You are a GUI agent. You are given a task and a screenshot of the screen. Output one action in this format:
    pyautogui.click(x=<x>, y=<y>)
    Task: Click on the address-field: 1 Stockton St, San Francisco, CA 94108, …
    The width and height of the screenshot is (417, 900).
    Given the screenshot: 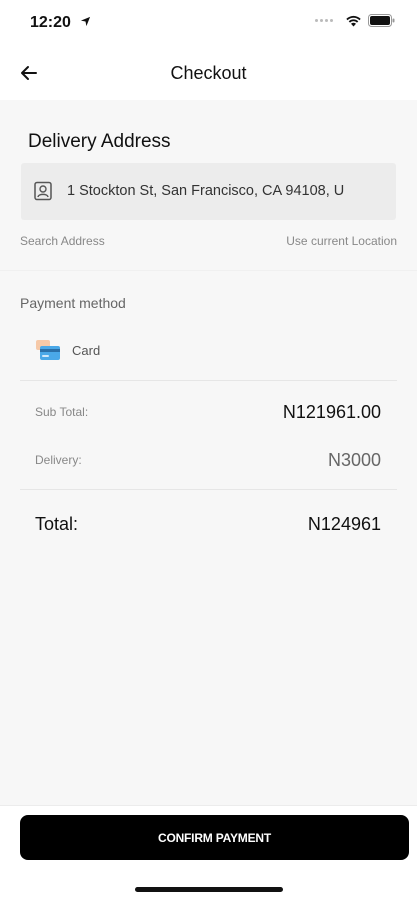 What is the action you would take?
    pyautogui.click(x=208, y=191)
    